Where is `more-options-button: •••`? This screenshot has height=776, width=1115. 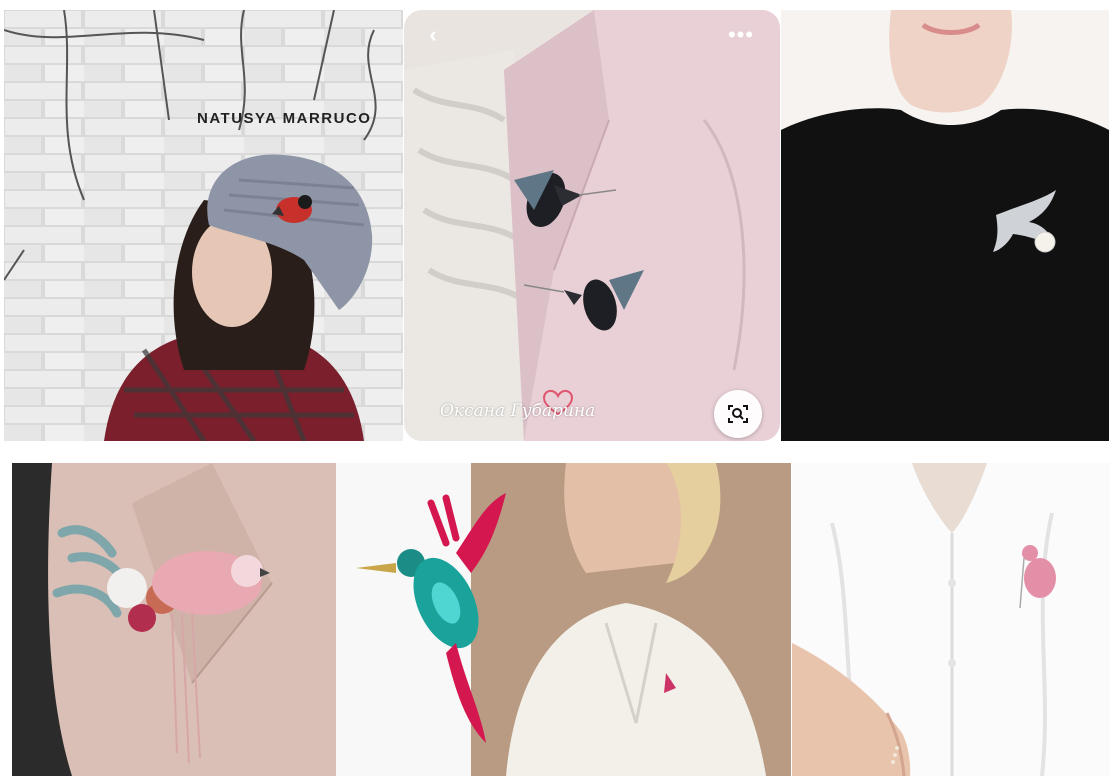 more-options-button: ••• is located at coordinates (741, 34).